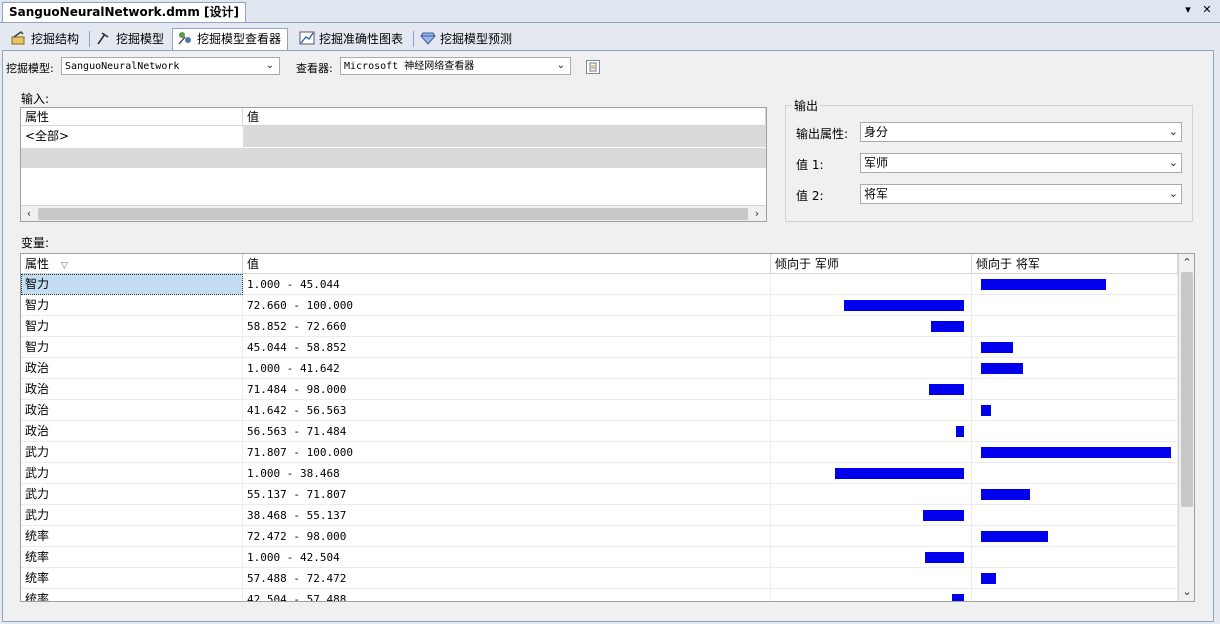  What do you see at coordinates (132, 136) in the screenshot?
I see `input-attribute-cell: <全部>` at bounding box center [132, 136].